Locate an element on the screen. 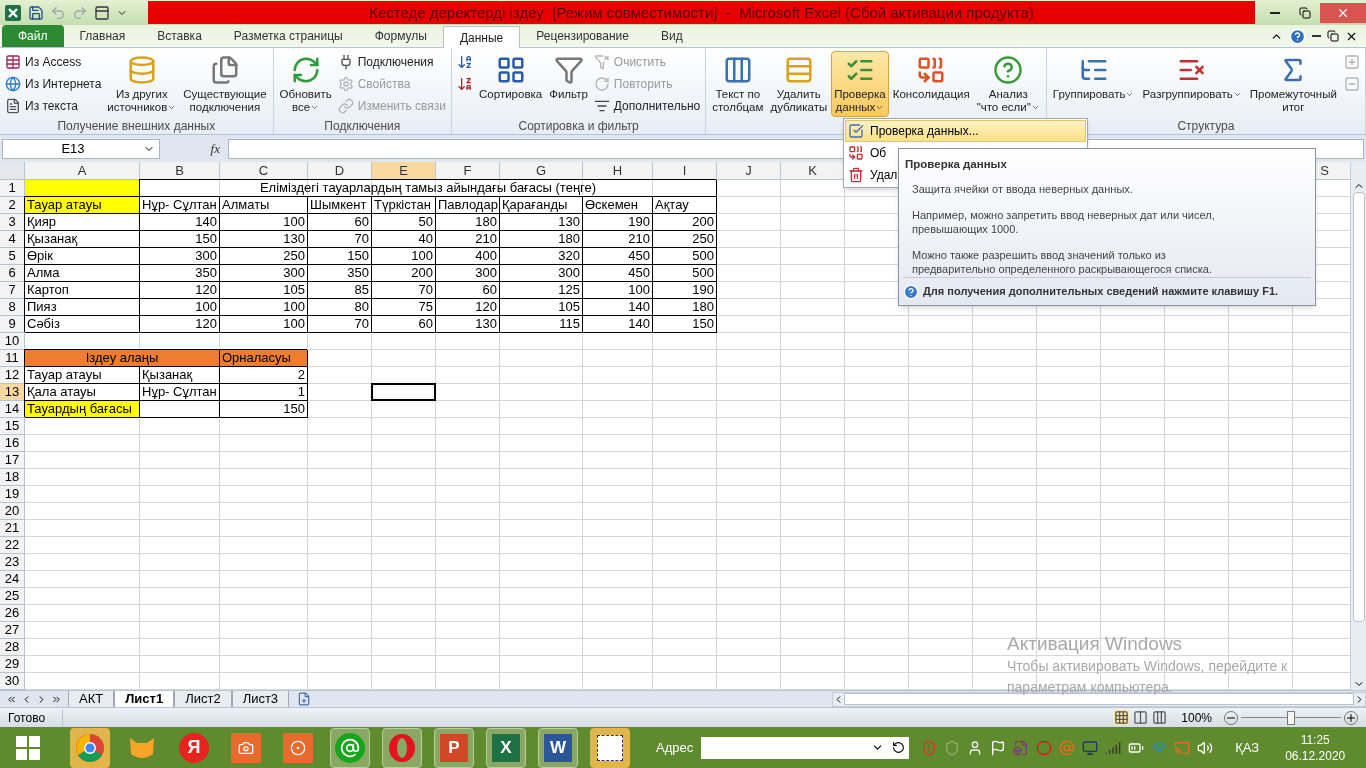 The height and width of the screenshot is (768, 1366). table-cell: Ақтау is located at coordinates (685, 205).